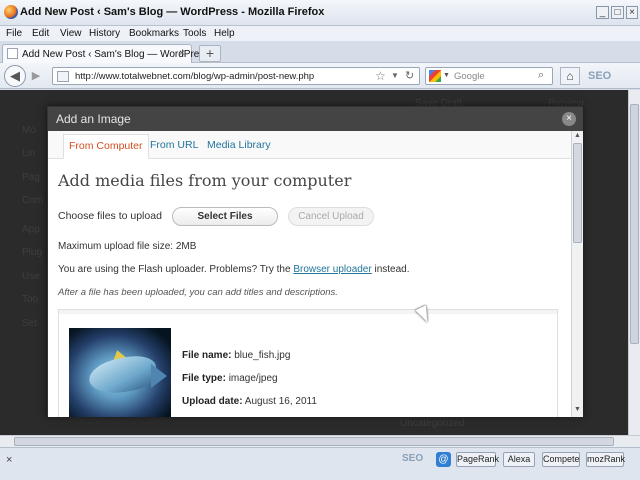 The width and height of the screenshot is (640, 480). I want to click on back-button: ◀, so click(15, 76).